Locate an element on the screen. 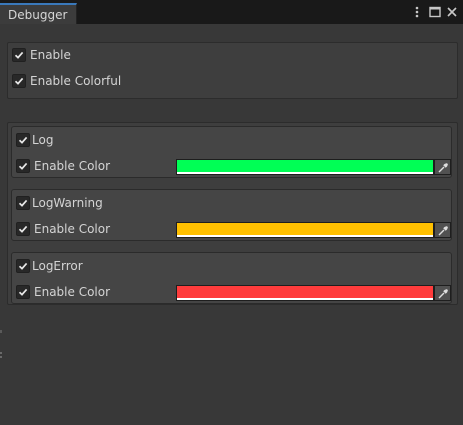 The height and width of the screenshot is (425, 463). log-title: Log is located at coordinates (43, 140).